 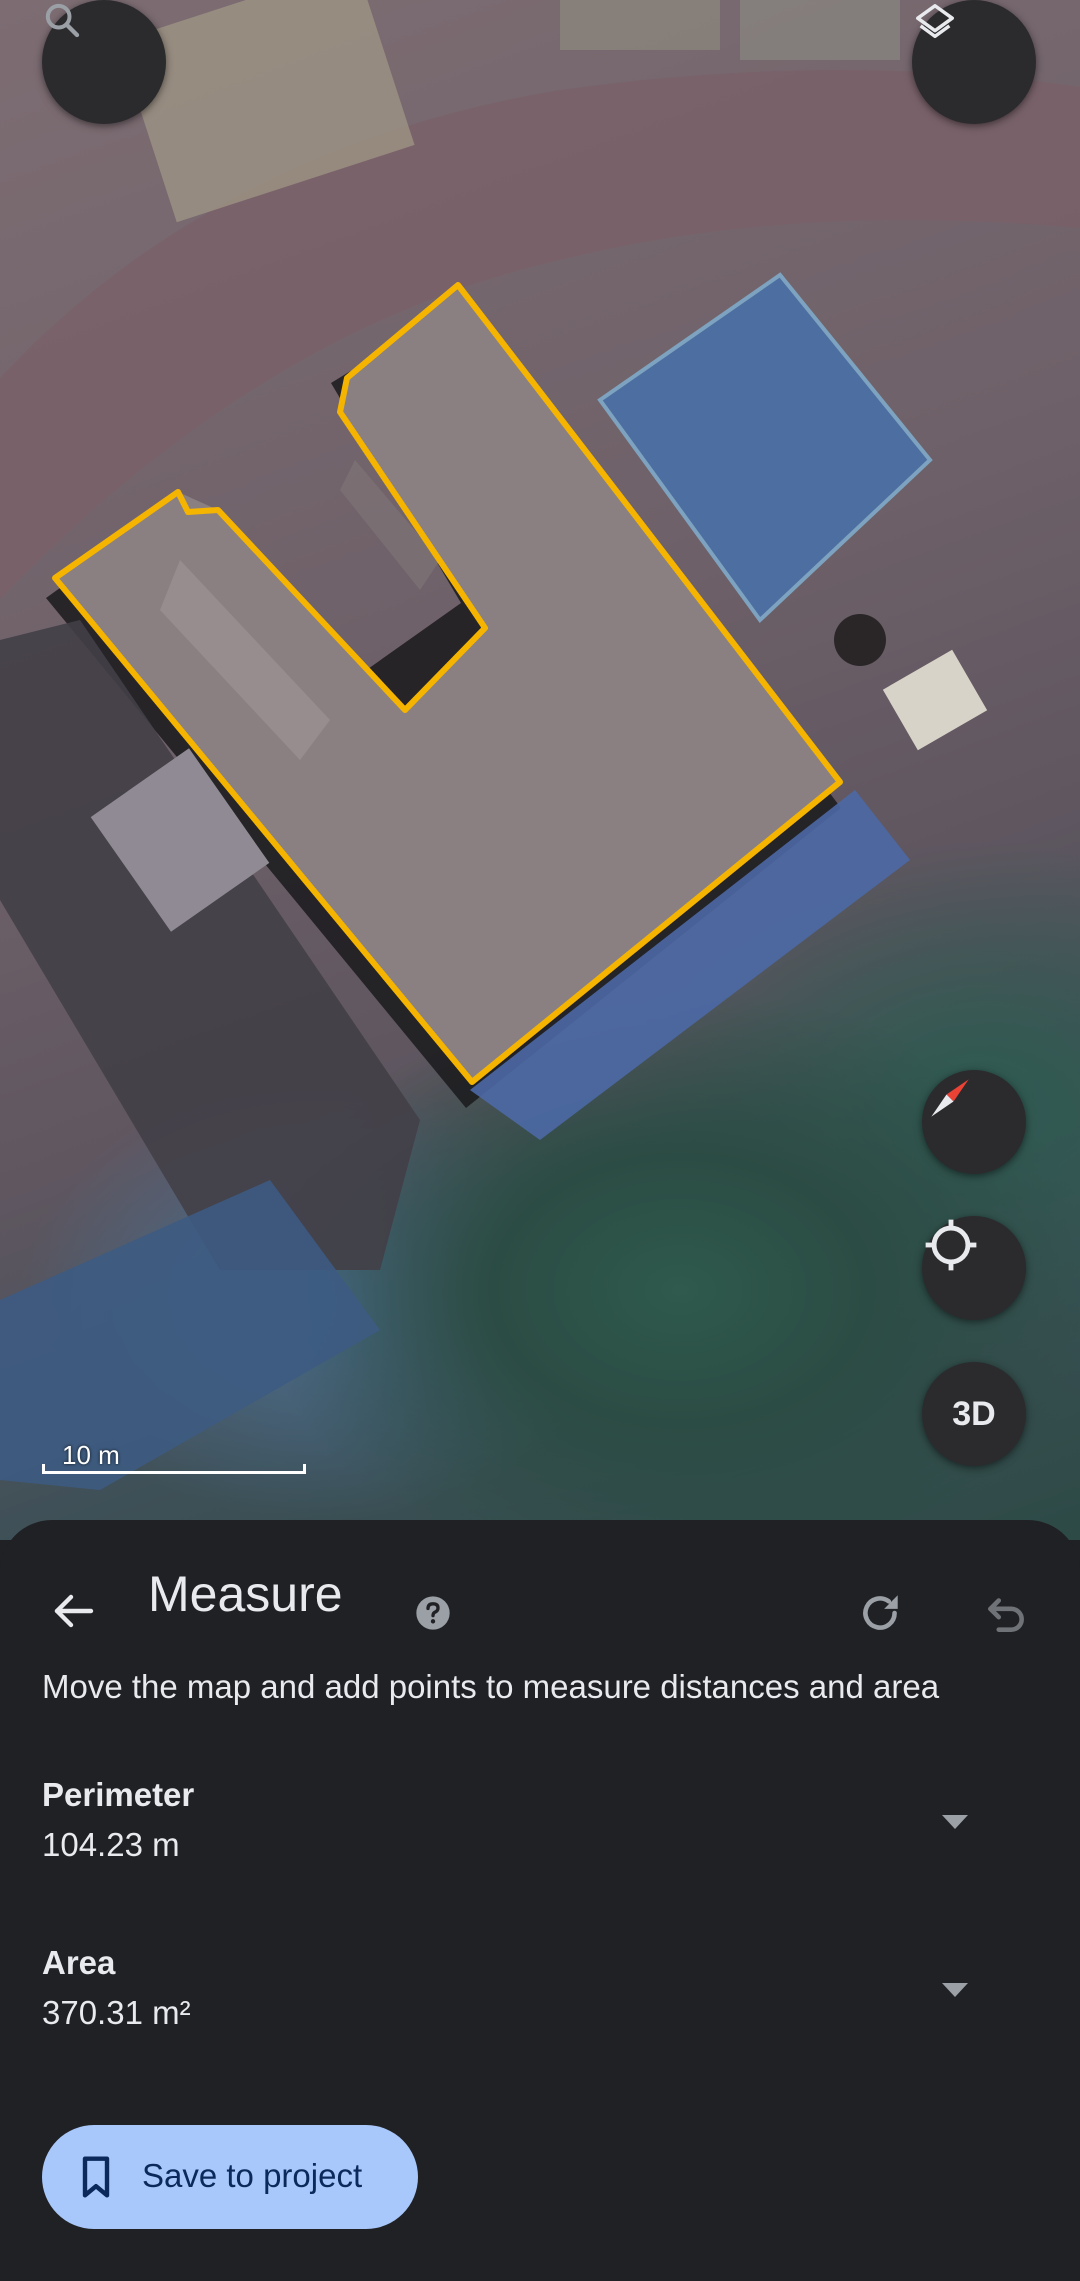 I want to click on back-button, so click(x=73, y=1613).